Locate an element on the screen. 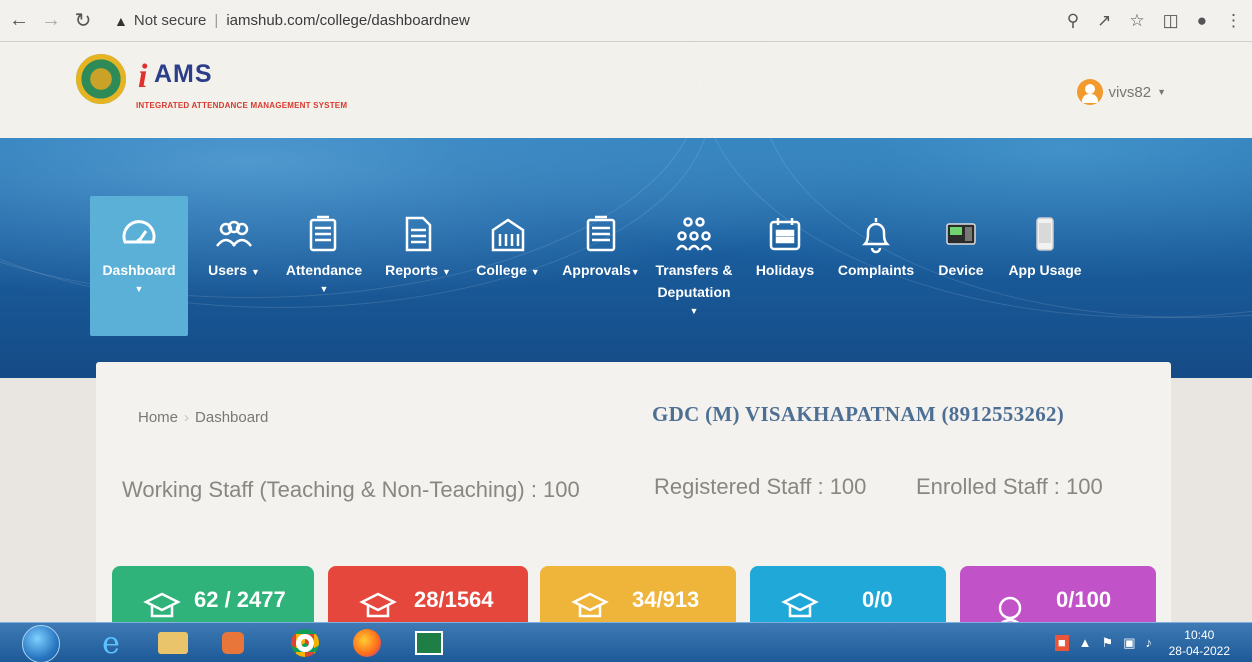  enrolled-staff-stat: Enrolled Staff : 100 is located at coordinates (1009, 486).